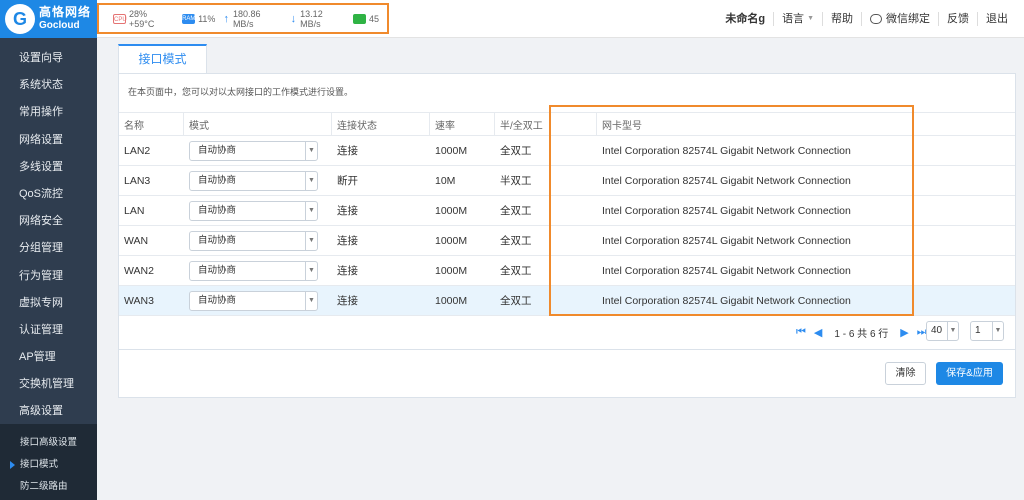 This screenshot has width=1024, height=500. What do you see at coordinates (516, 181) in the screenshot?
I see `duplex: 半双工` at bounding box center [516, 181].